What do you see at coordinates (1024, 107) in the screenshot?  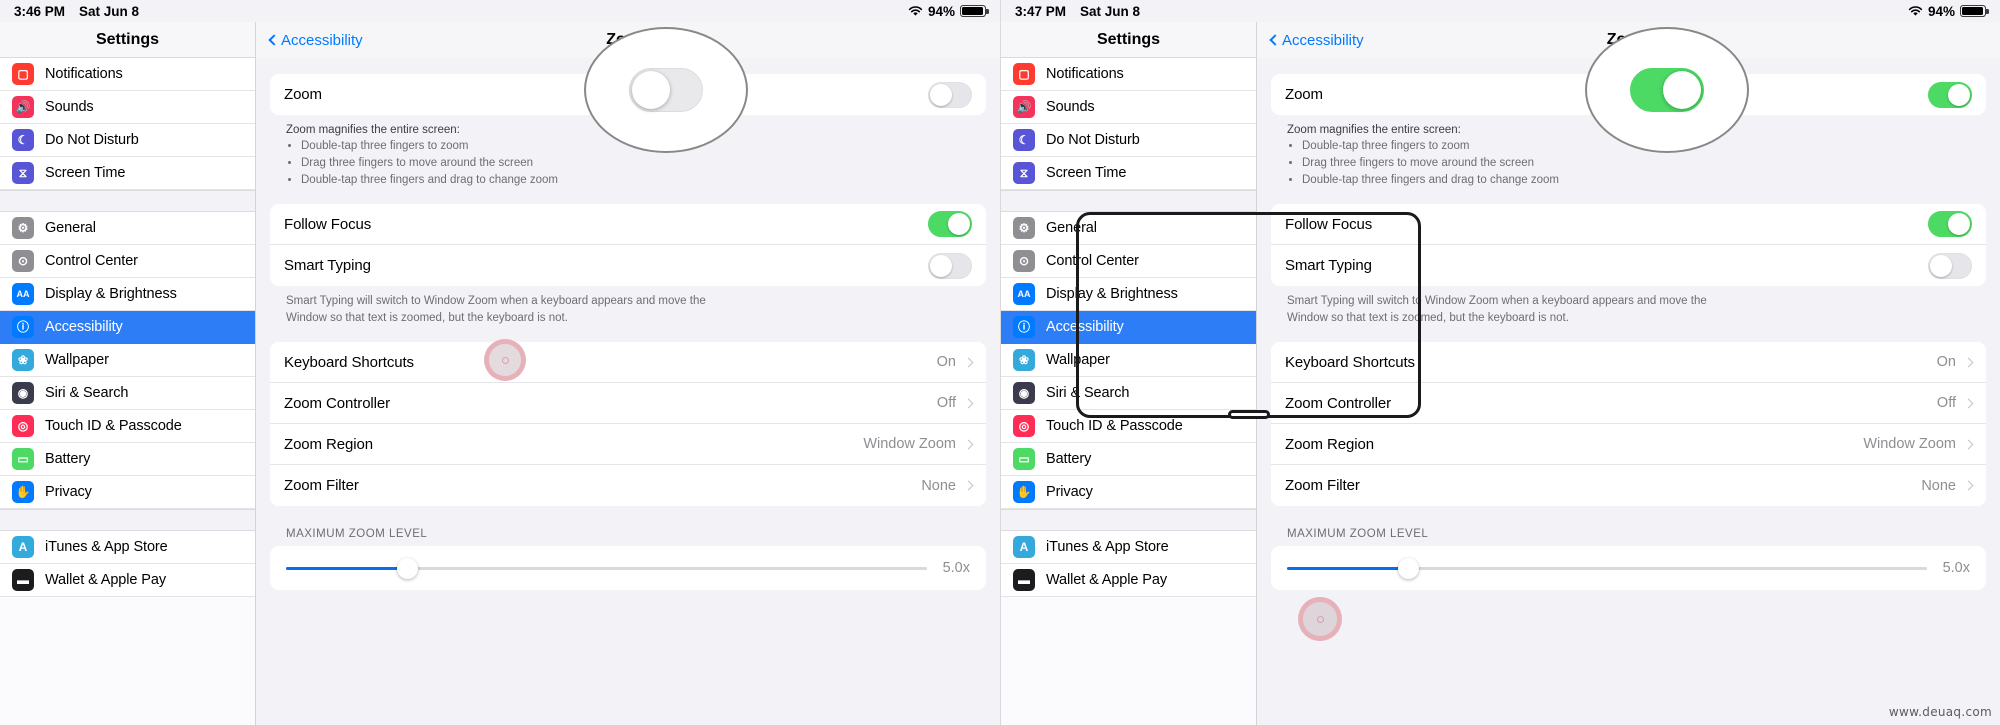 I see `sounds-icon: 🔊` at bounding box center [1024, 107].